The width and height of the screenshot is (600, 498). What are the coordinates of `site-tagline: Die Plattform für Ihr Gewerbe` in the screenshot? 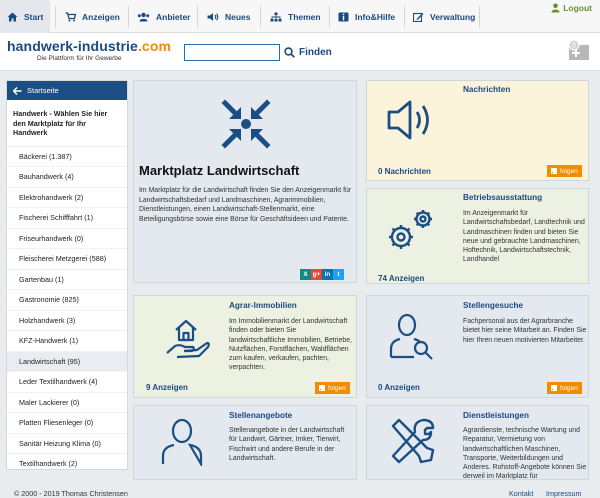 It's located at (79, 58).